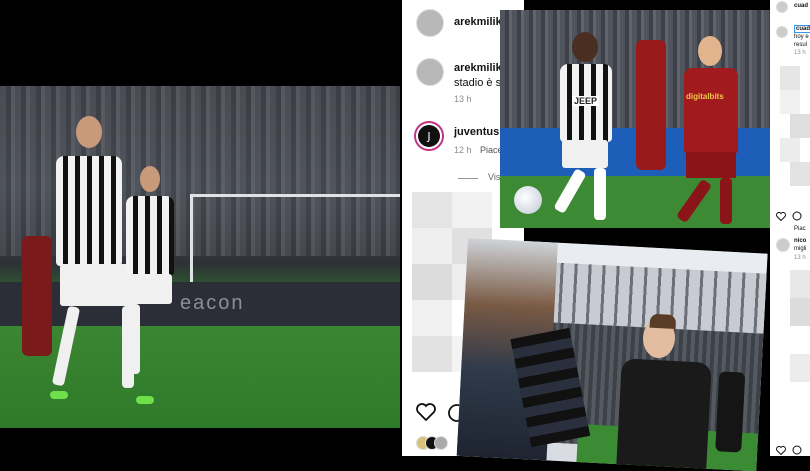  What do you see at coordinates (494, 177) in the screenshot?
I see `view-replies-link: Vis` at bounding box center [494, 177].